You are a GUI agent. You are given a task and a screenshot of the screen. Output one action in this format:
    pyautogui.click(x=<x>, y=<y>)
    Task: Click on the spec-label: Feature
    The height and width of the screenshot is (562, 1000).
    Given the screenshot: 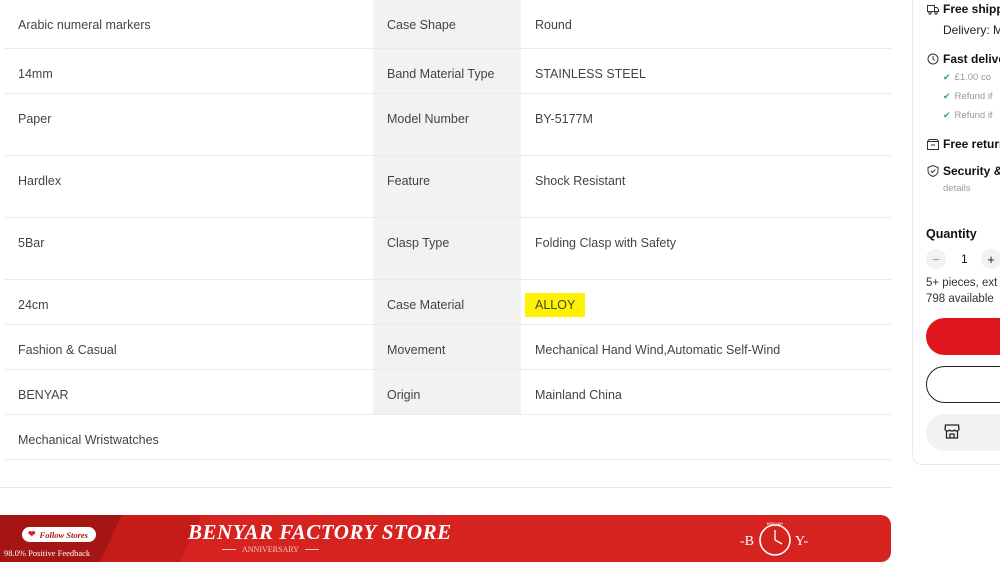 What is the action you would take?
    pyautogui.click(x=447, y=186)
    